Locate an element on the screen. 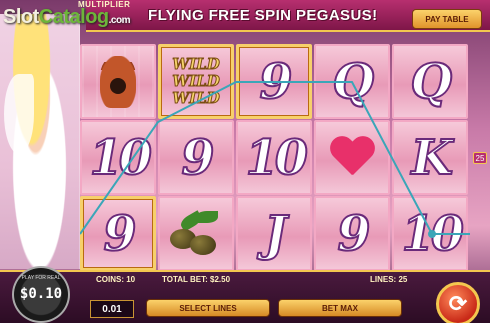  spin-arrows-icon: ⟳ is located at coordinates (458, 303).